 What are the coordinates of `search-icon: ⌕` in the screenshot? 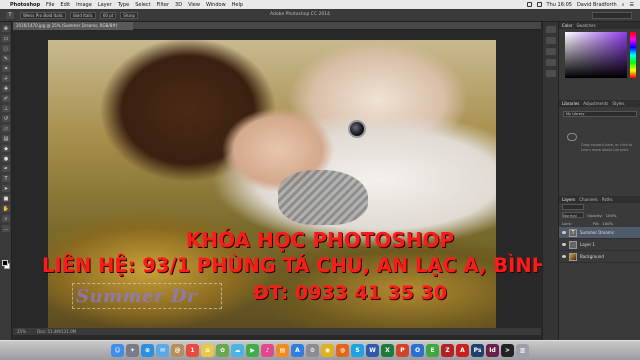 It's located at (623, 5).